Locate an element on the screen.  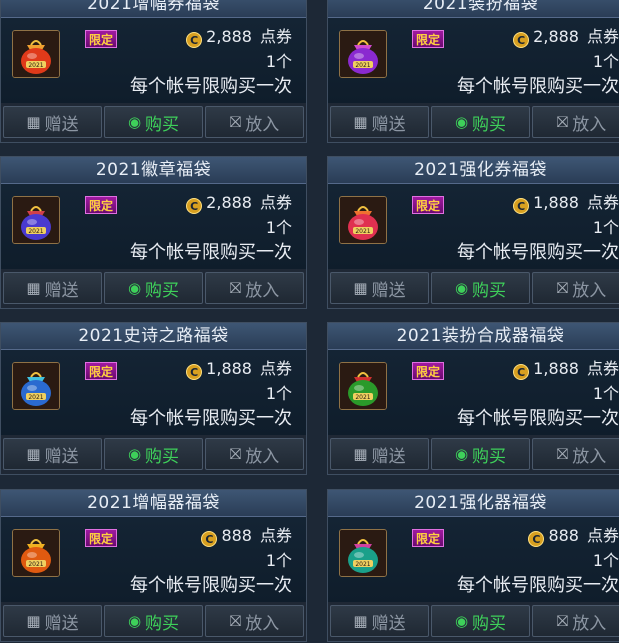
item-body: 2021 限定 C 888 点券 1个每个帐号限购买一次 is located at coordinates (473, 559).